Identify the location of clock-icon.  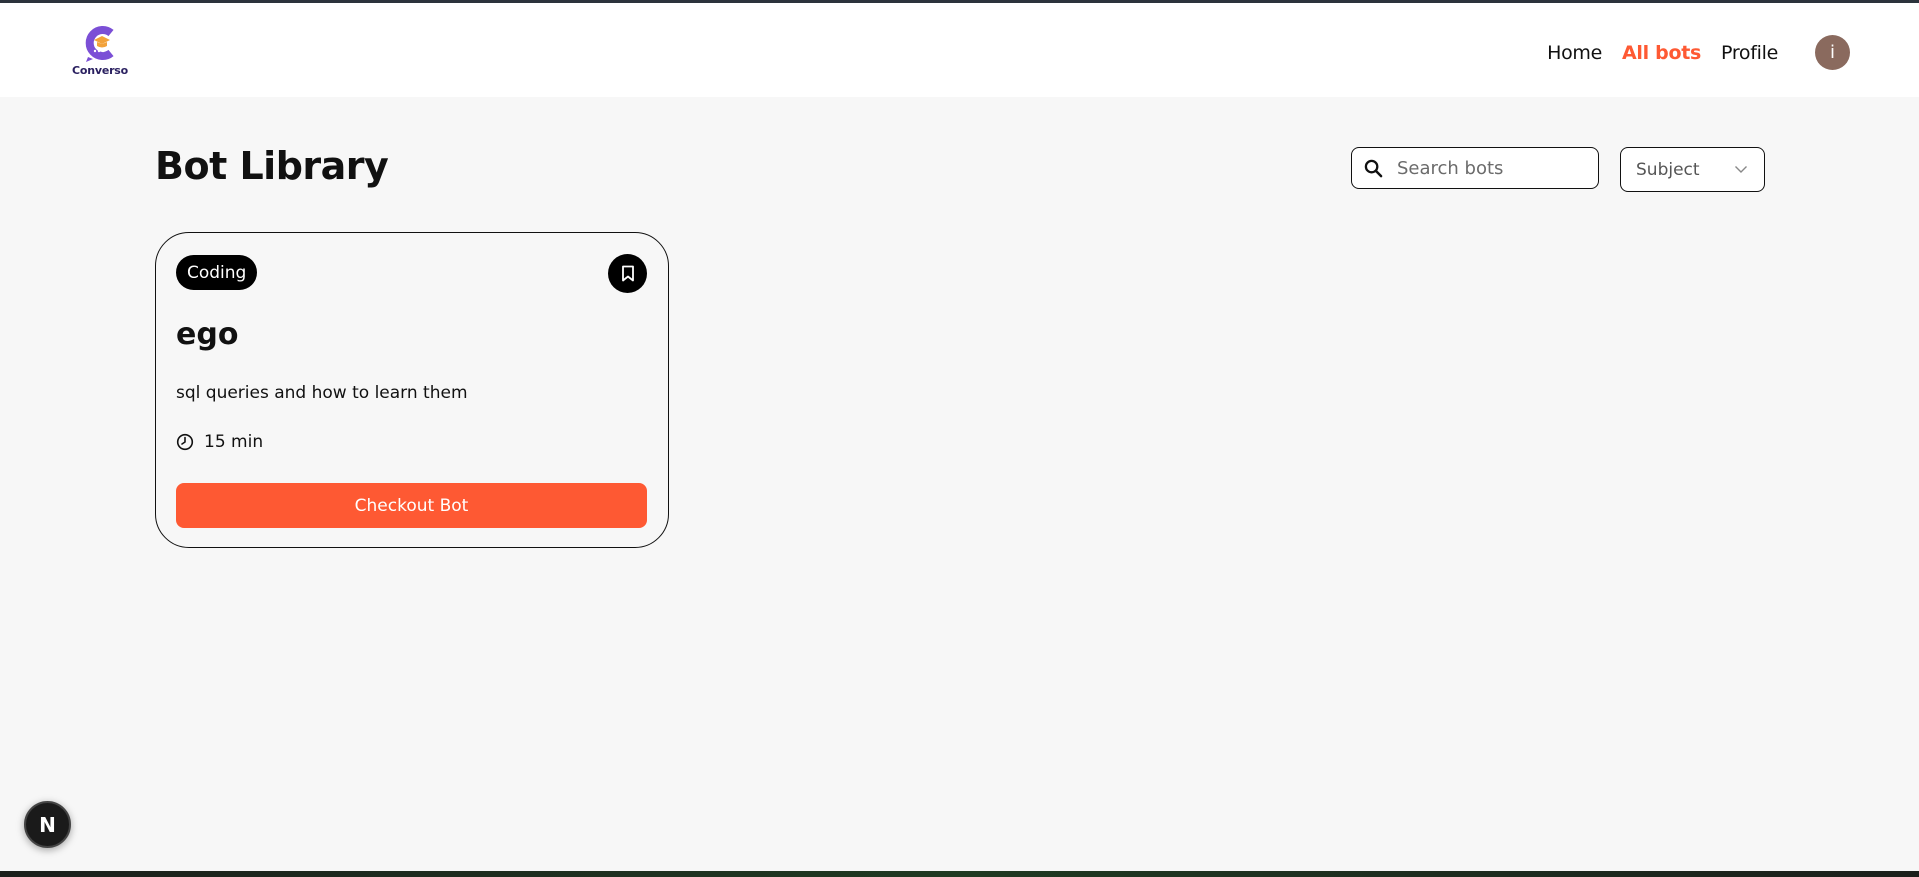
(185, 442).